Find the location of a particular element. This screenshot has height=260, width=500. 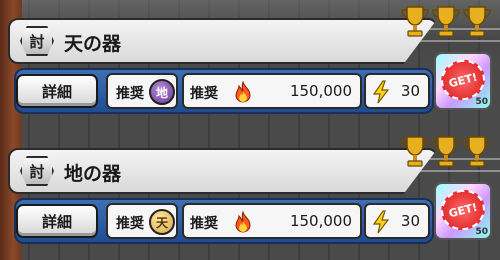

quest-title: 天の器 is located at coordinates (93, 44).